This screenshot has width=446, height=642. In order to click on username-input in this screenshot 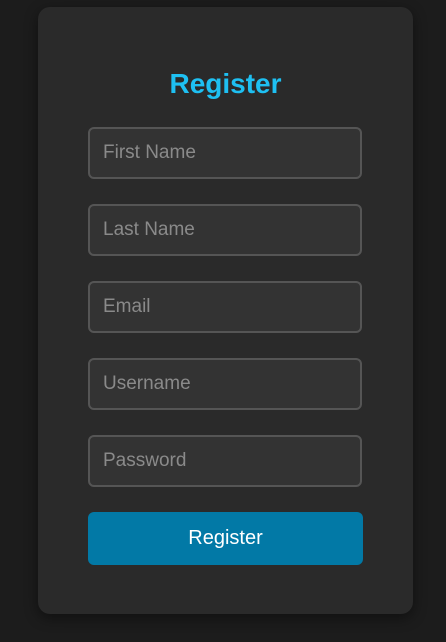, I will do `click(225, 384)`.